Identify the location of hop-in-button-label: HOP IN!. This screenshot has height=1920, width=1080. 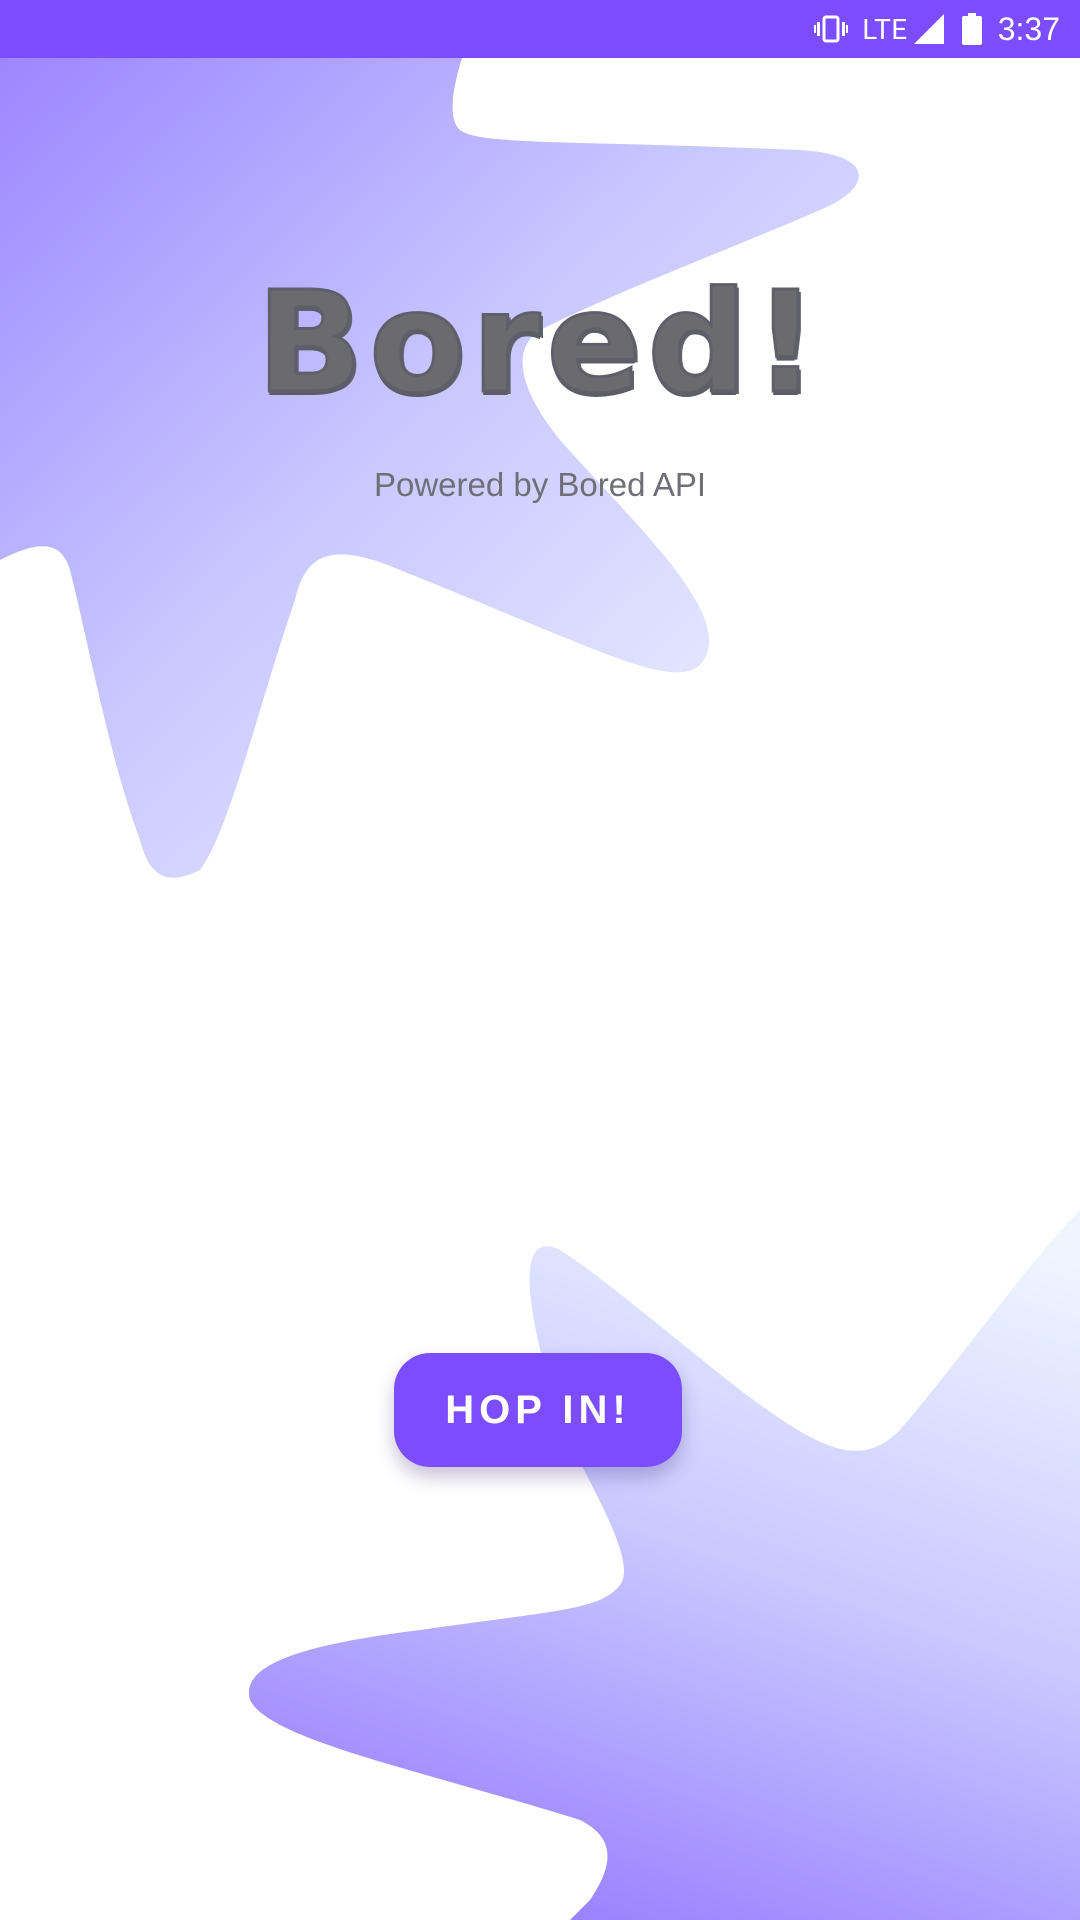
(538, 1409).